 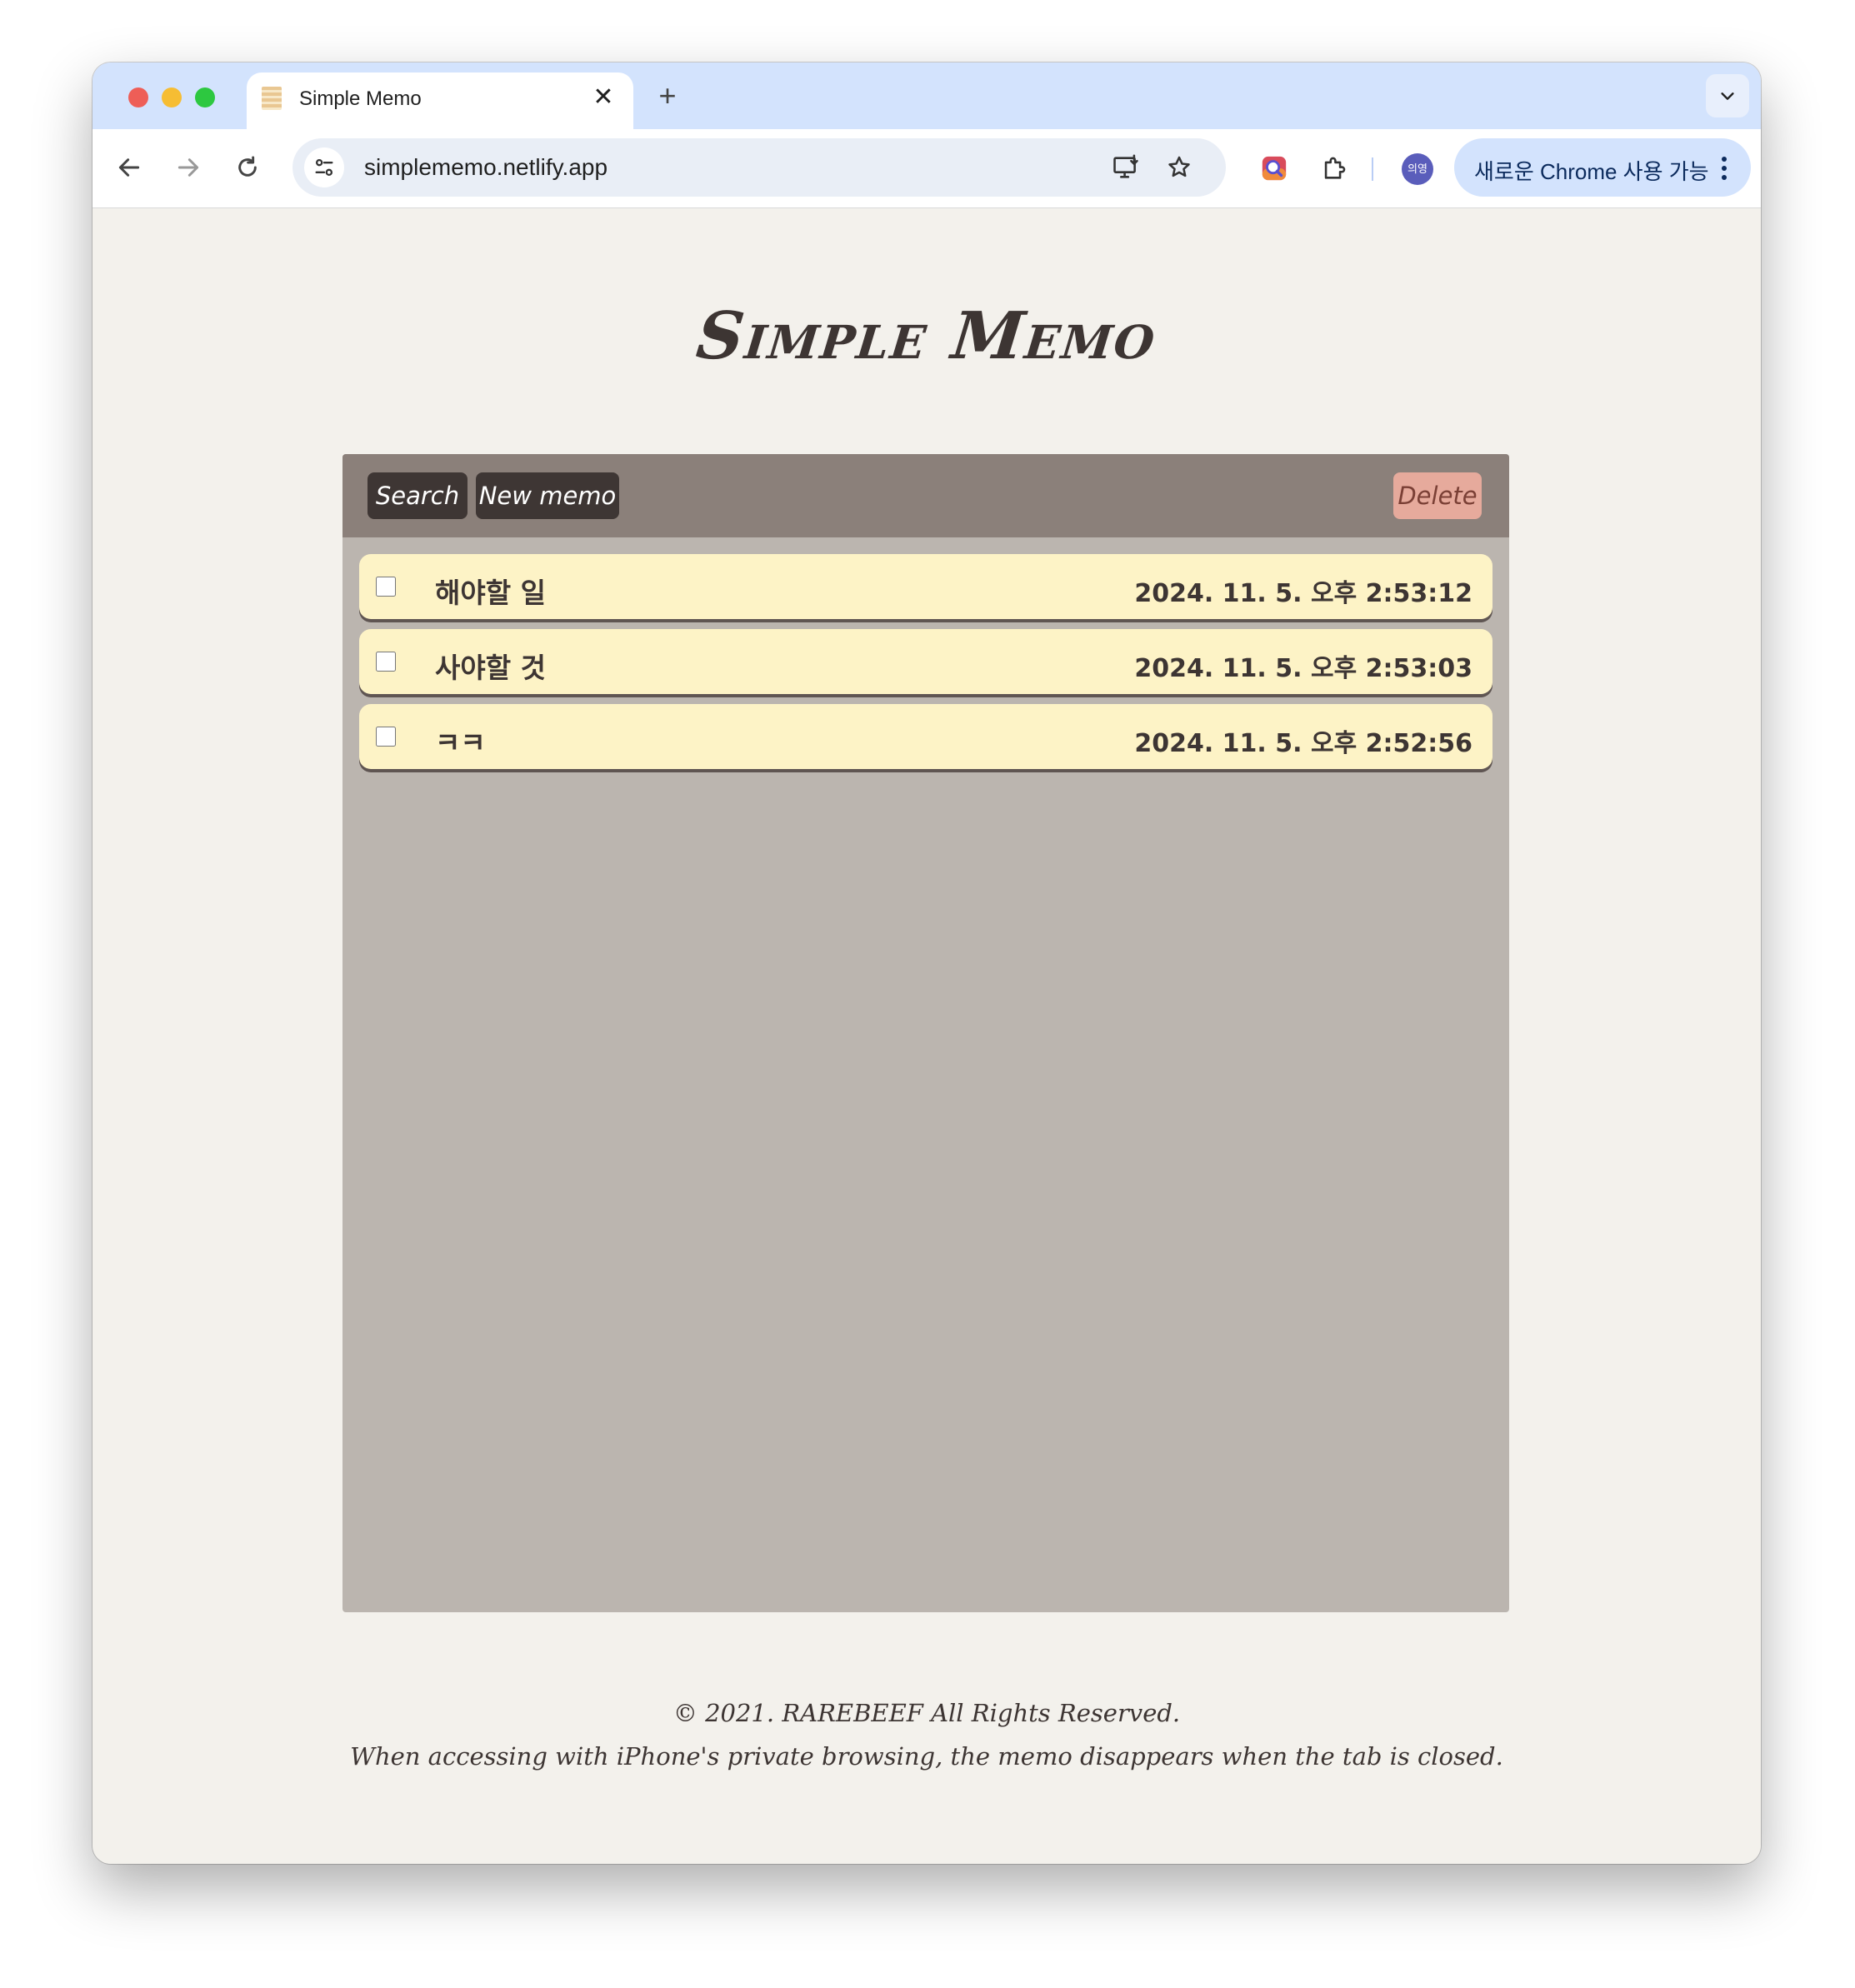 I want to click on tab-strip: Simple Memo ✕ +, so click(x=926, y=95).